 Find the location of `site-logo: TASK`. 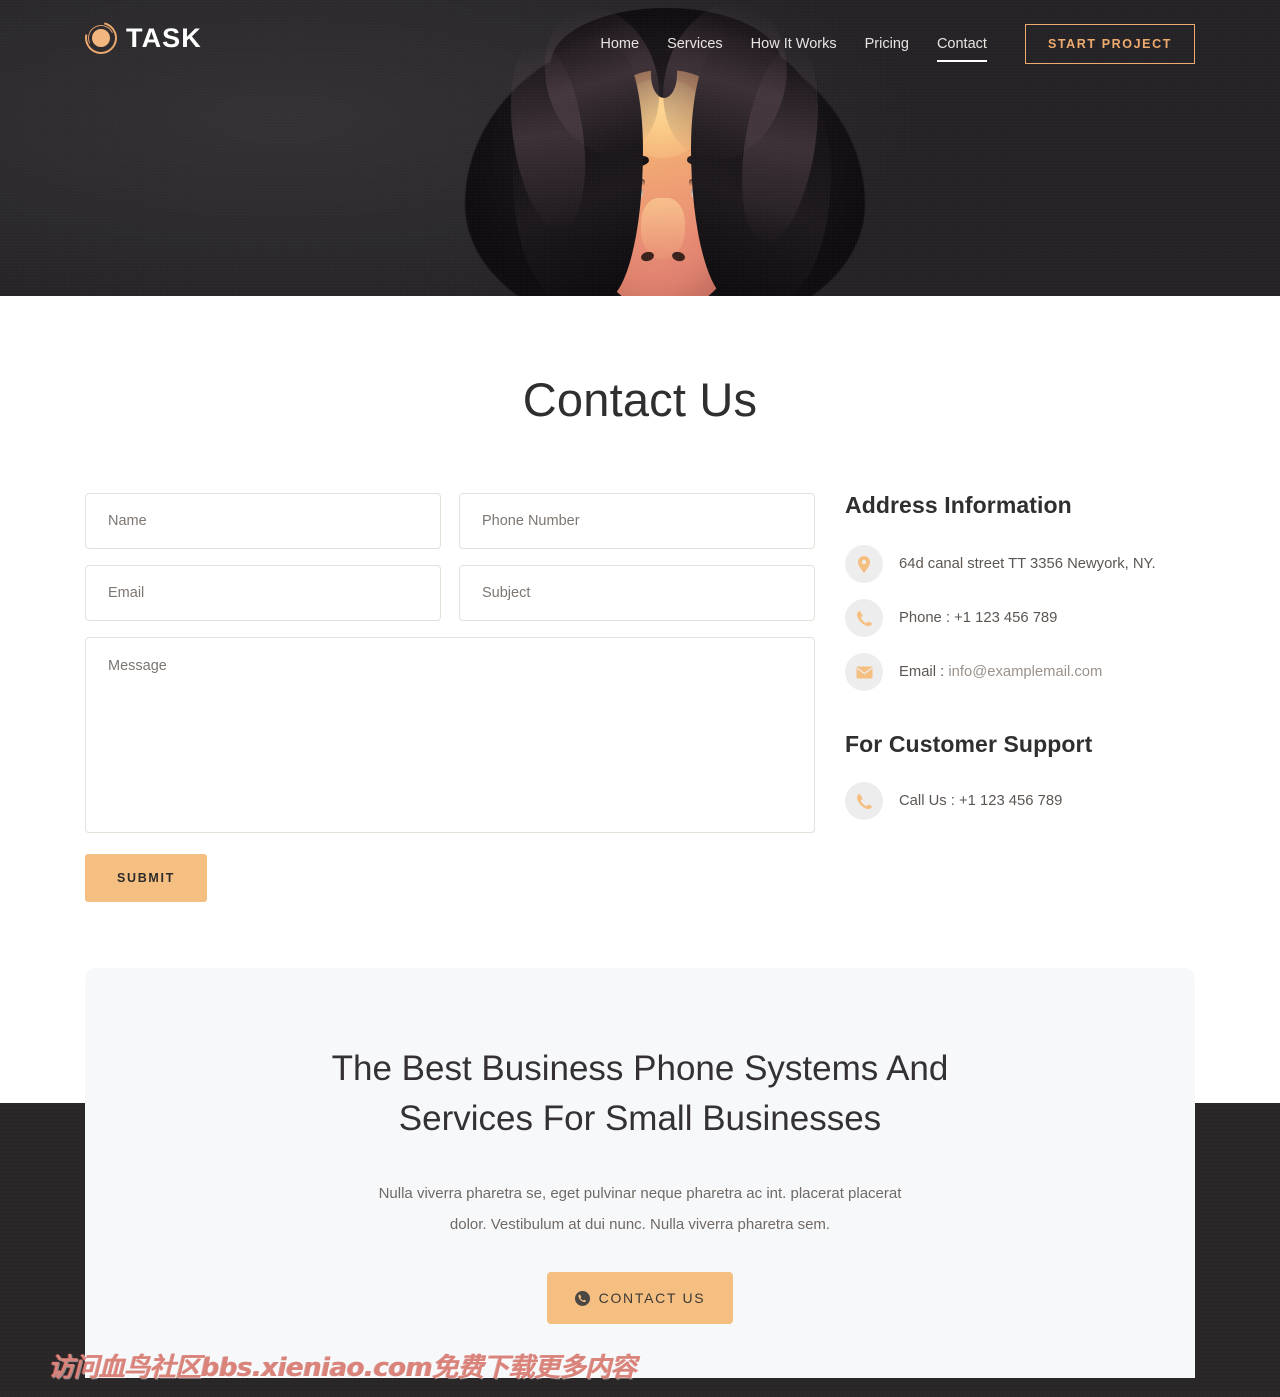

site-logo: TASK is located at coordinates (140, 38).